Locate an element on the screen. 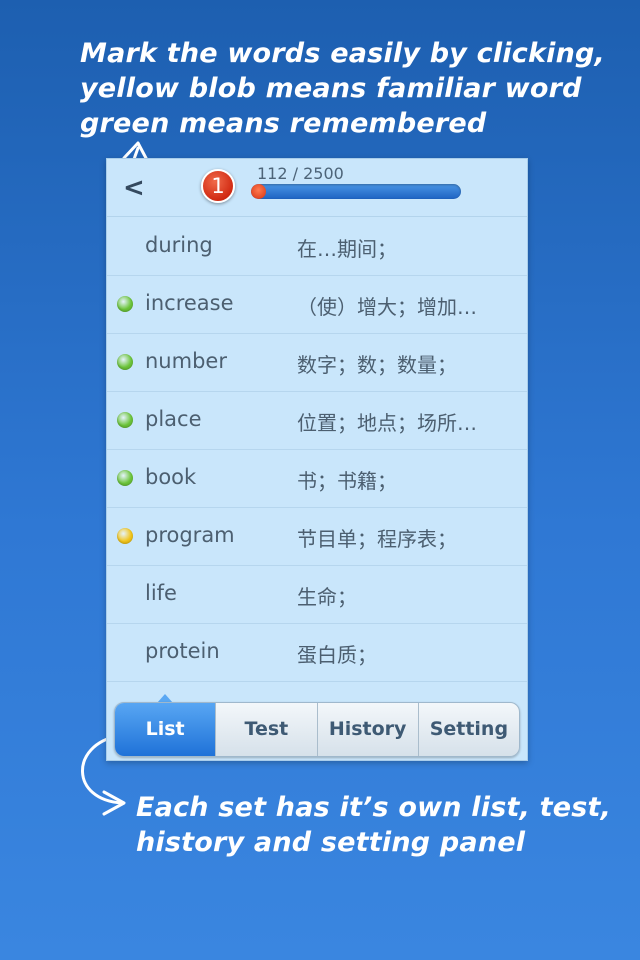  callout-line: history and setting panel is located at coordinates (331, 842).